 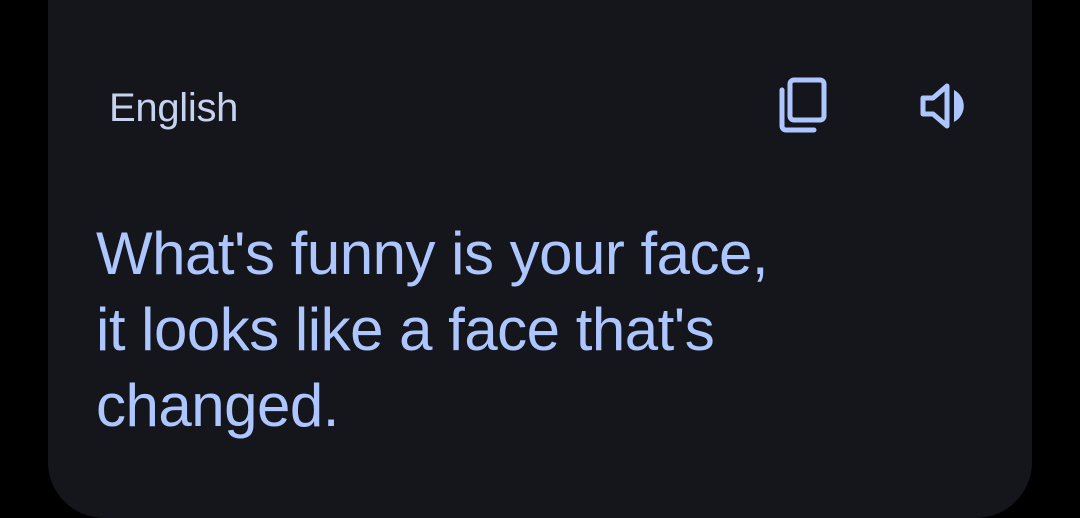 I want to click on speaker-icon, so click(x=947, y=106).